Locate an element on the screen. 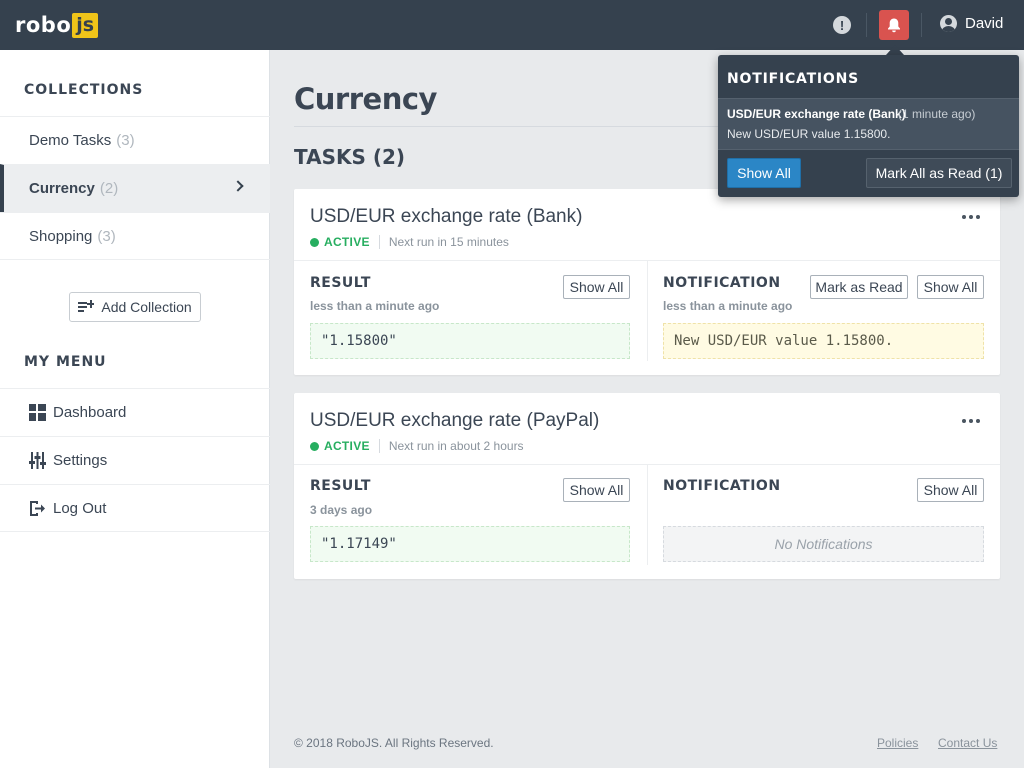 The height and width of the screenshot is (768, 1024). app-logo: robo js is located at coordinates (57, 25).